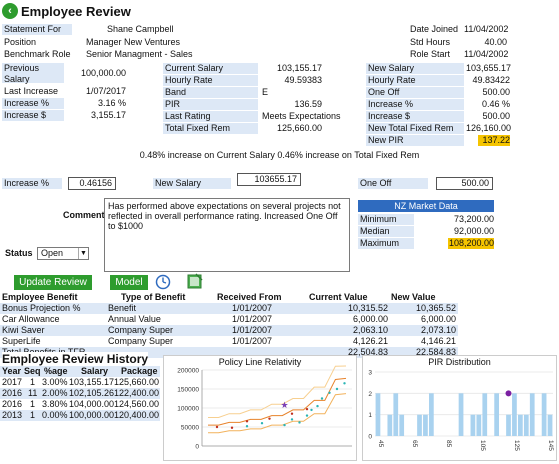 The width and height of the screenshot is (559, 464). What do you see at coordinates (32, 183) in the screenshot?
I see `input-increase-pct-label: Increase %` at bounding box center [32, 183].